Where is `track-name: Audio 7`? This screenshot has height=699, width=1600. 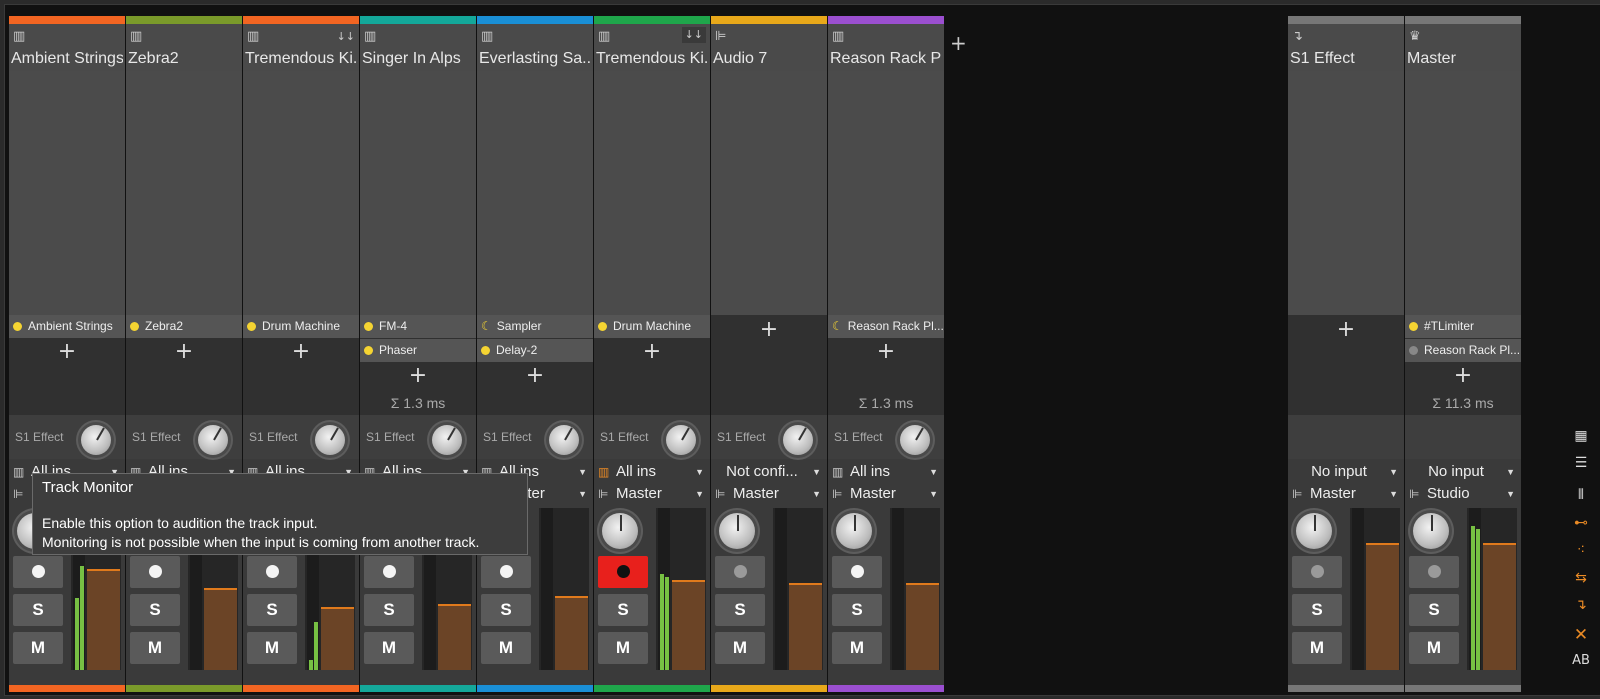
track-name: Audio 7 is located at coordinates (769, 59).